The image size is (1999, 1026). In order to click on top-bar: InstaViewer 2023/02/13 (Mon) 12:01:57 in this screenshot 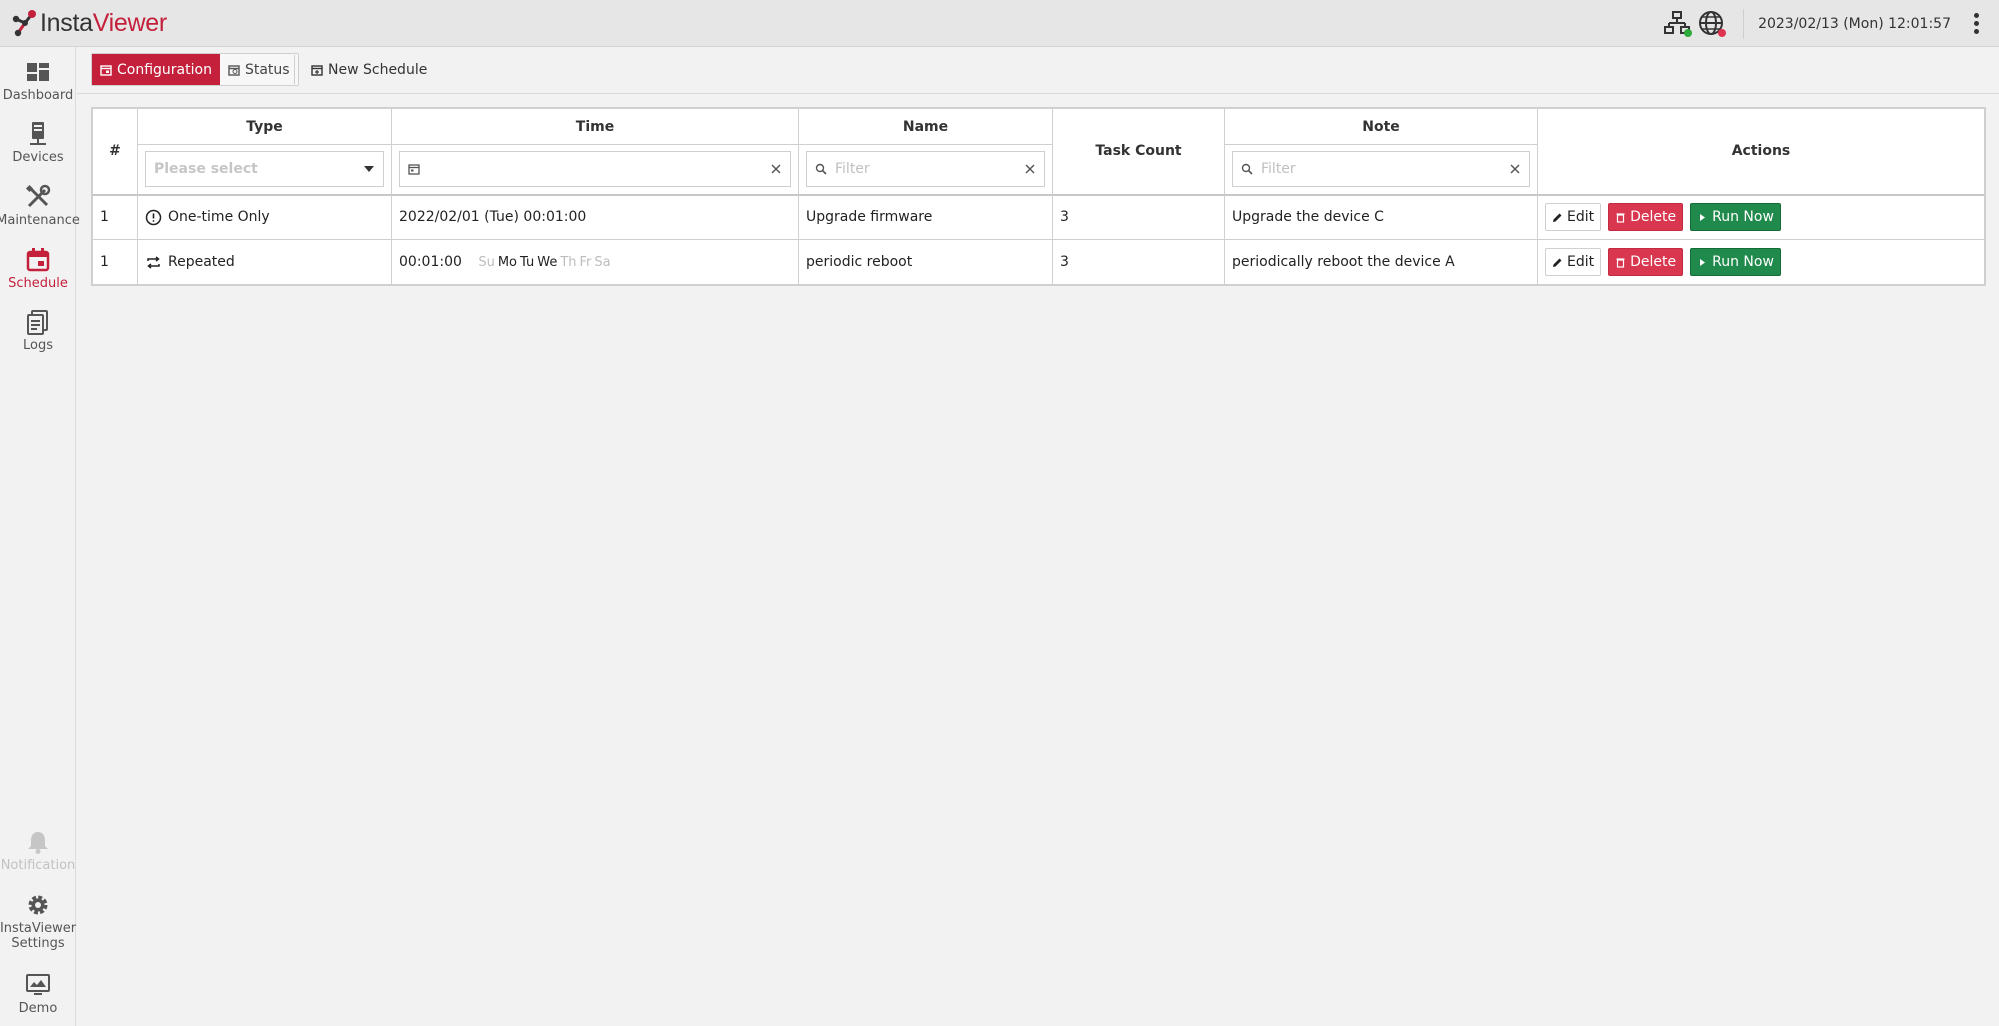, I will do `click(999, 23)`.